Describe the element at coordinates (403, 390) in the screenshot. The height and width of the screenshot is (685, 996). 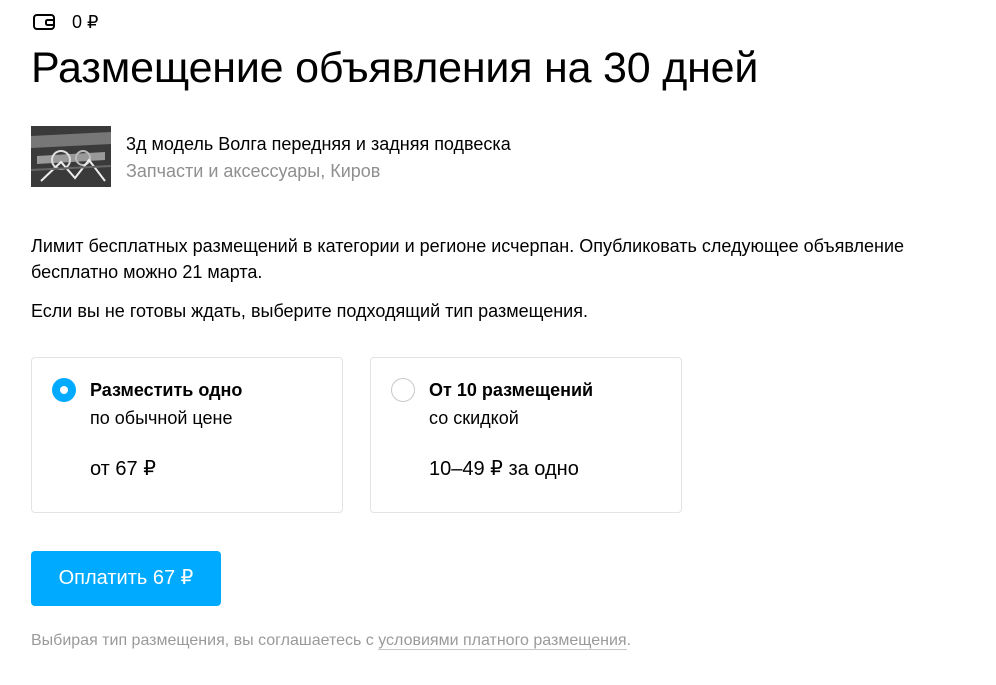
I see `radio-unselected-icon` at that location.